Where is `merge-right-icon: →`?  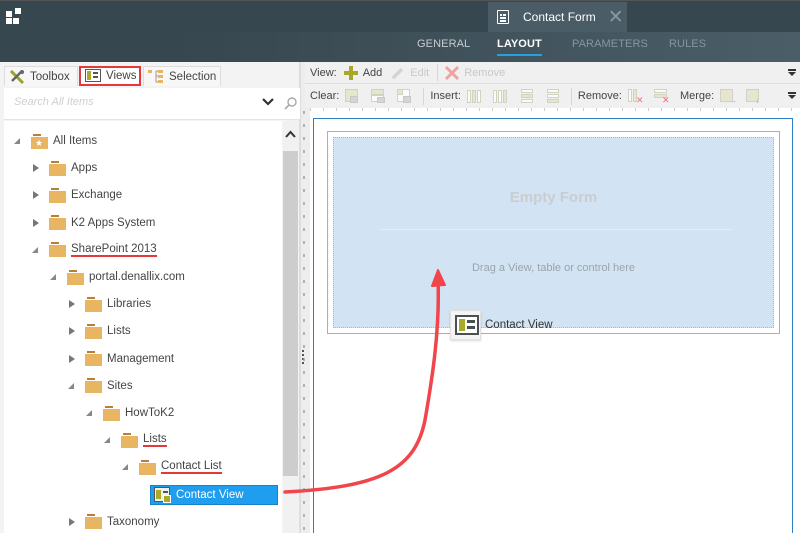
merge-right-icon: → is located at coordinates (728, 96).